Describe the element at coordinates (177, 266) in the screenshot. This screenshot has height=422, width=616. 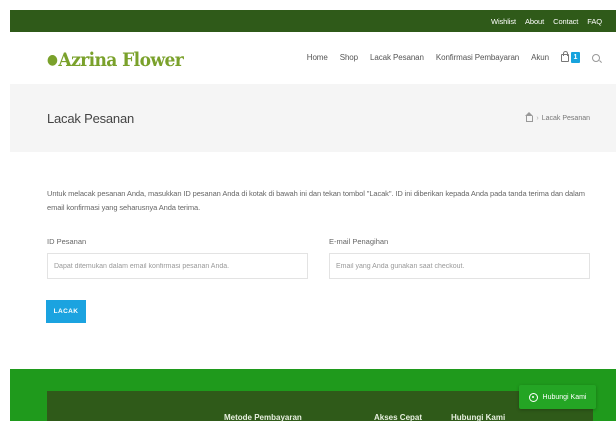
I see `order-id-input` at that location.